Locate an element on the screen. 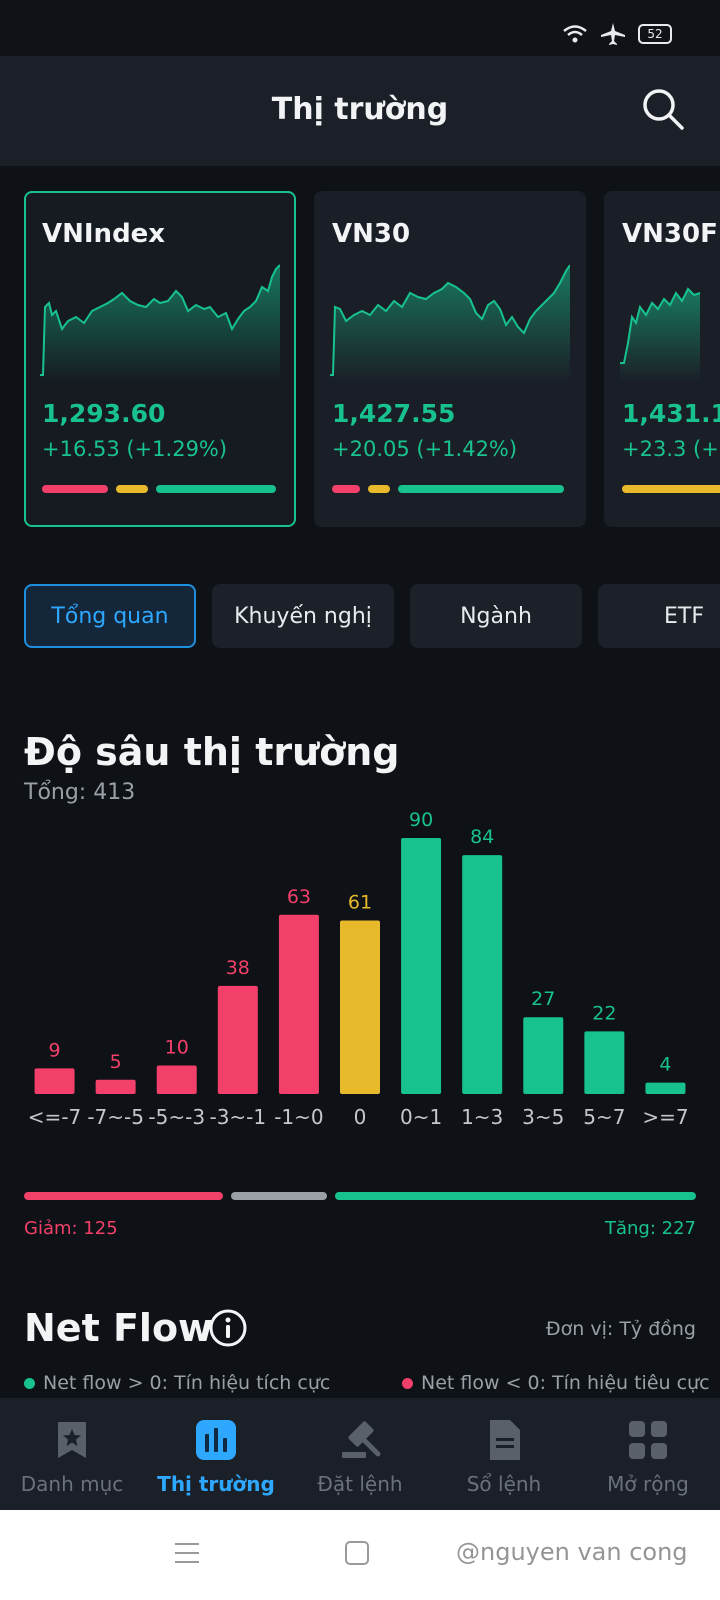 This screenshot has width=720, height=1600. depth-category-label: 3~5 is located at coordinates (543, 1117).